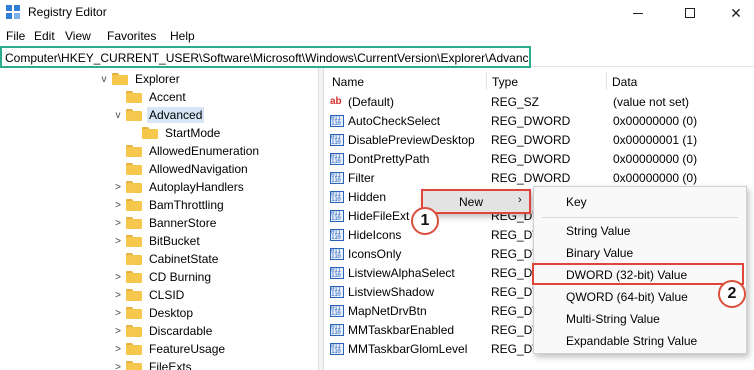  I want to click on tree-item-label: CabinetState, so click(184, 259).